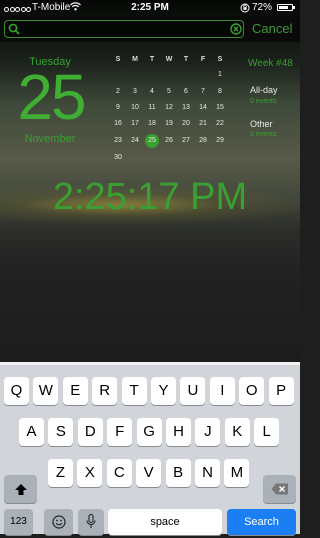  What do you see at coordinates (135, 123) in the screenshot?
I see `calendar-day: 17` at bounding box center [135, 123].